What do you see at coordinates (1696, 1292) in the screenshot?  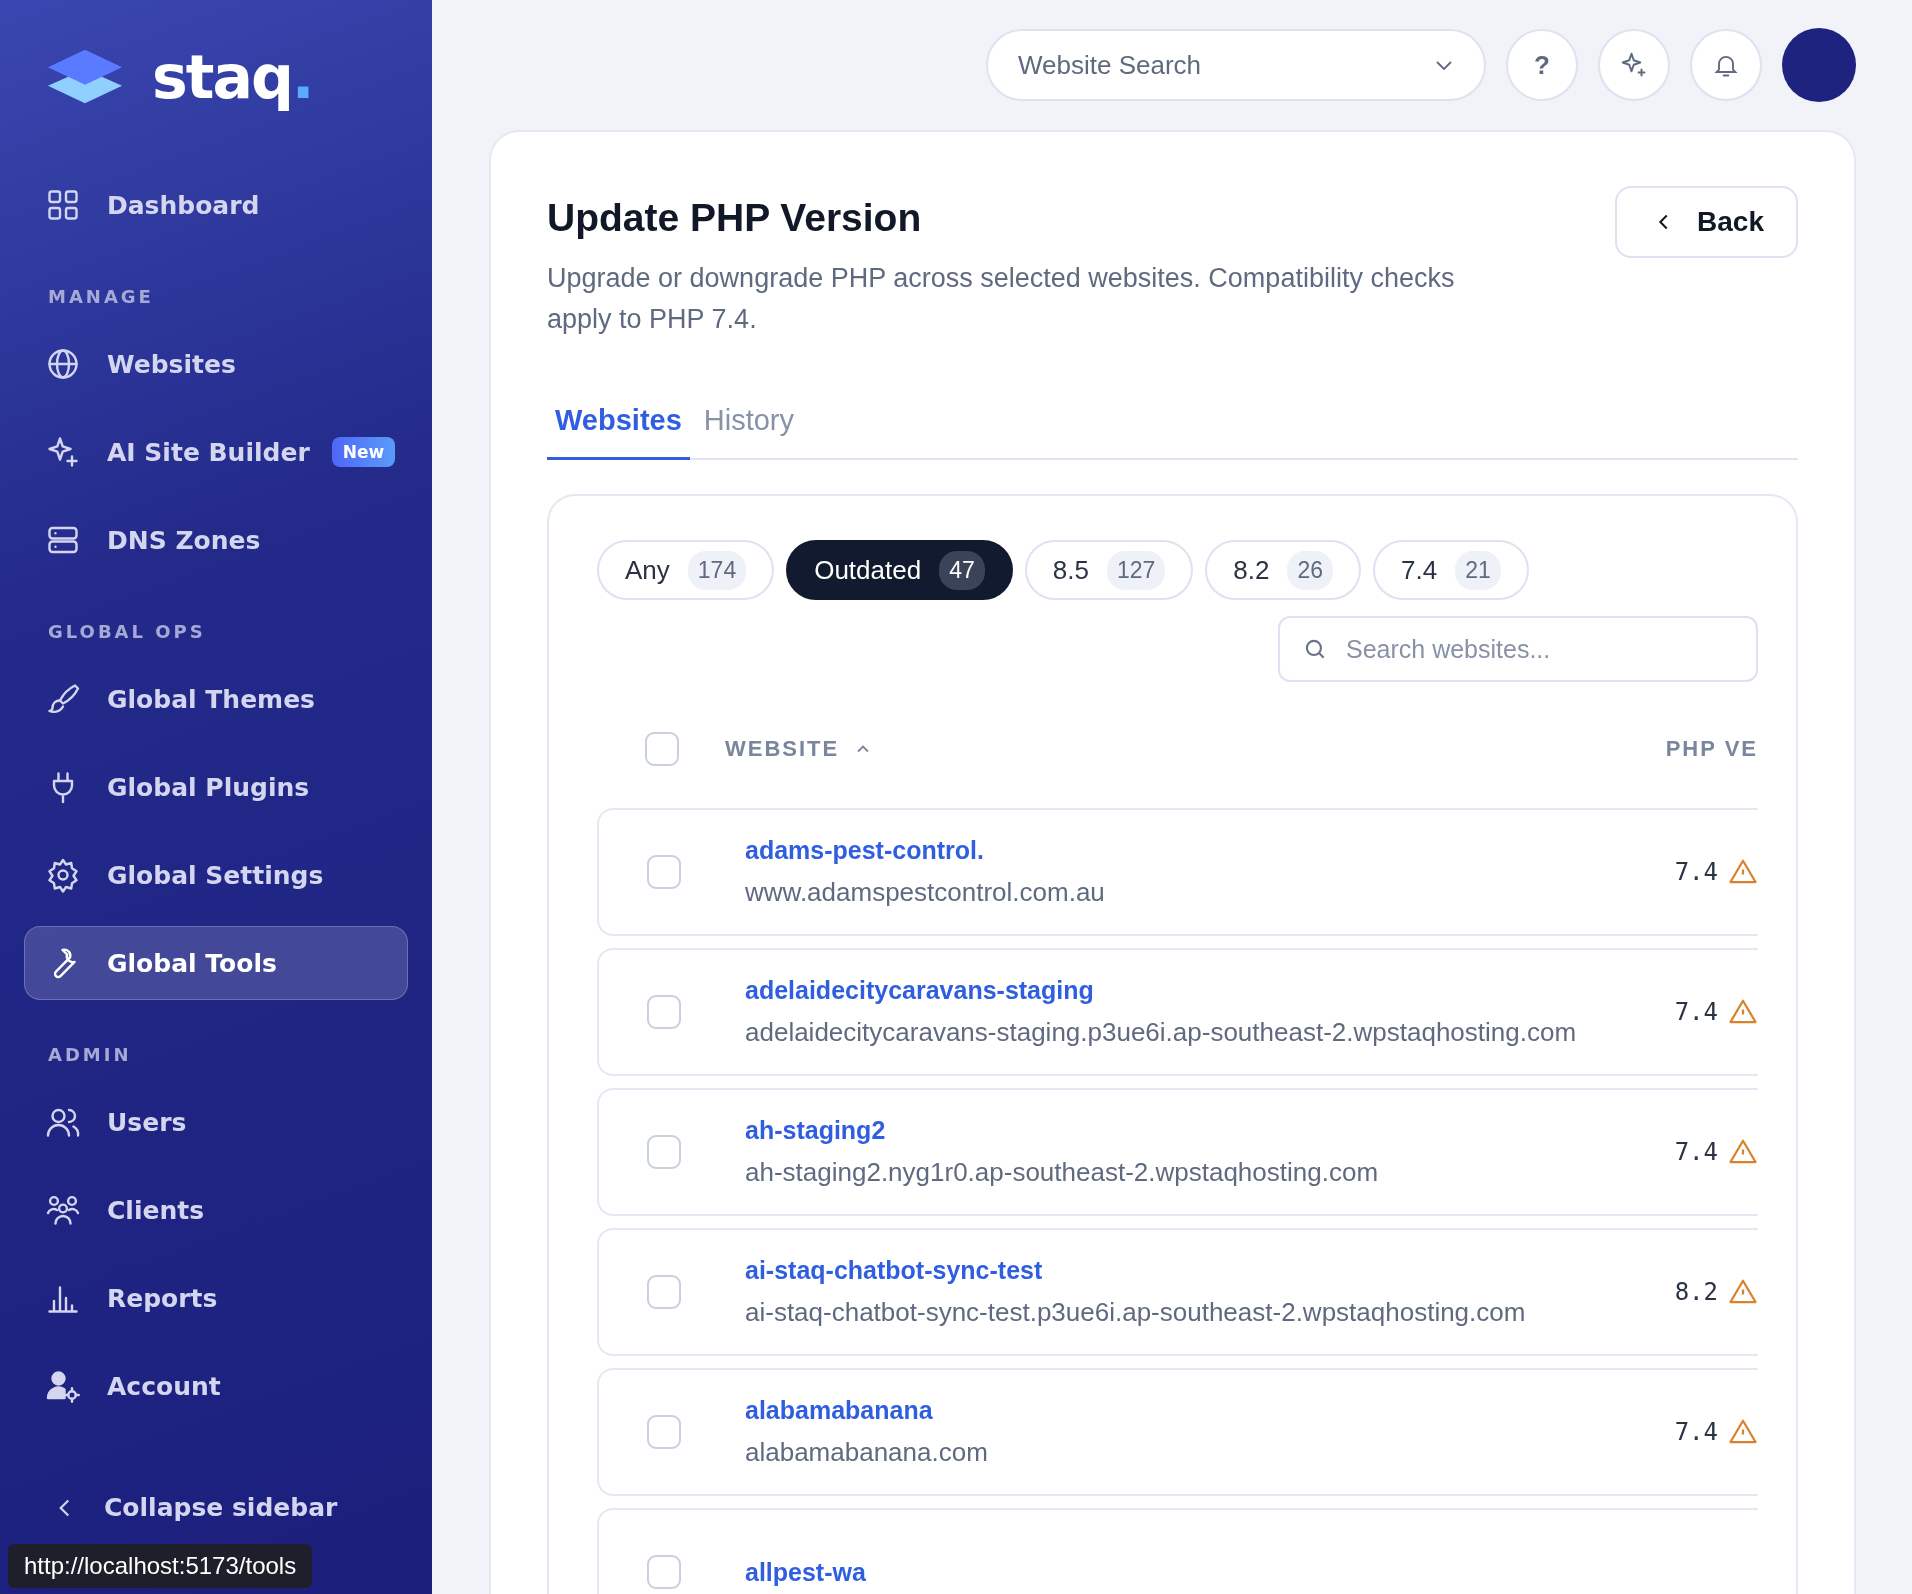 I see `php-version: 8.2` at bounding box center [1696, 1292].